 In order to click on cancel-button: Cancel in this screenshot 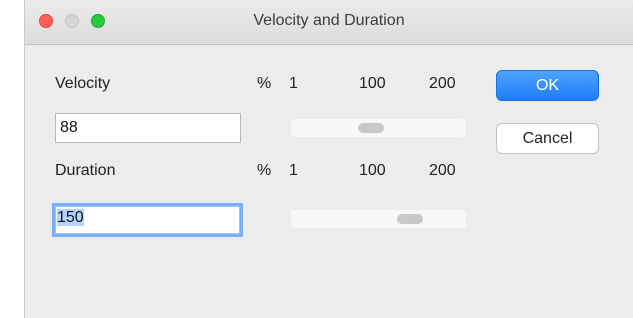, I will do `click(547, 138)`.